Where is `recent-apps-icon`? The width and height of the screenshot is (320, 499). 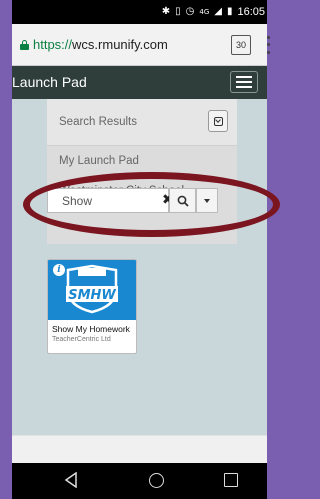 recent-apps-icon is located at coordinates (231, 480).